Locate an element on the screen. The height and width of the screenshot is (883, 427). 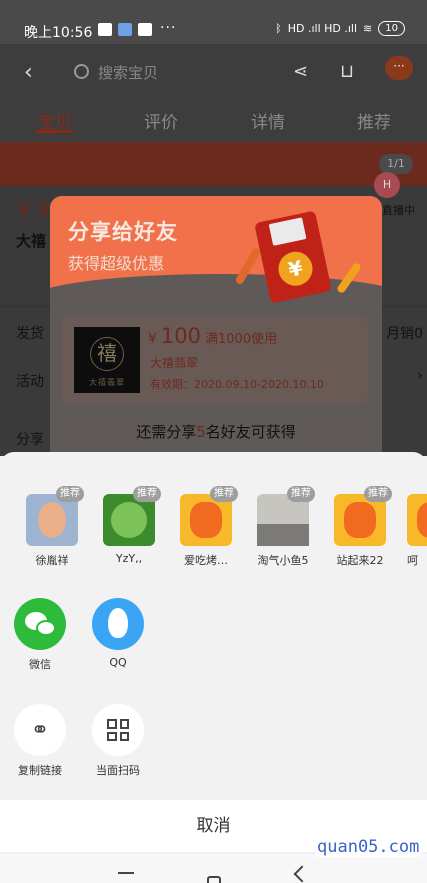
tab-recommend: 推荐 is located at coordinates (374, 120).